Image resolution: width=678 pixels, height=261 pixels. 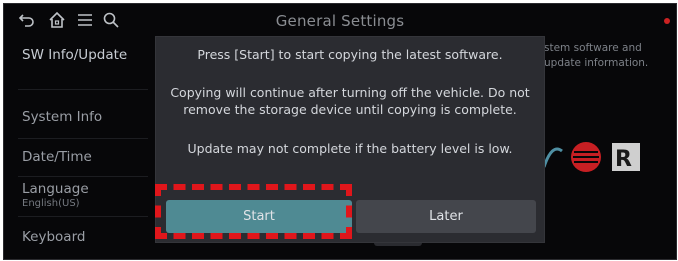 I want to click on sidebar-item-language: Language English(US), so click(x=55, y=195).